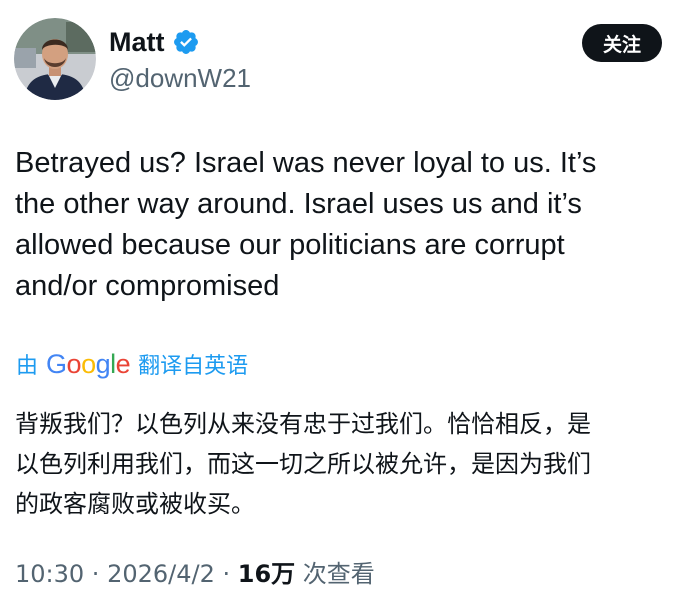  Describe the element at coordinates (132, 364) in the screenshot. I see `translation-attribution: 由 Google 翻译自英语` at that location.